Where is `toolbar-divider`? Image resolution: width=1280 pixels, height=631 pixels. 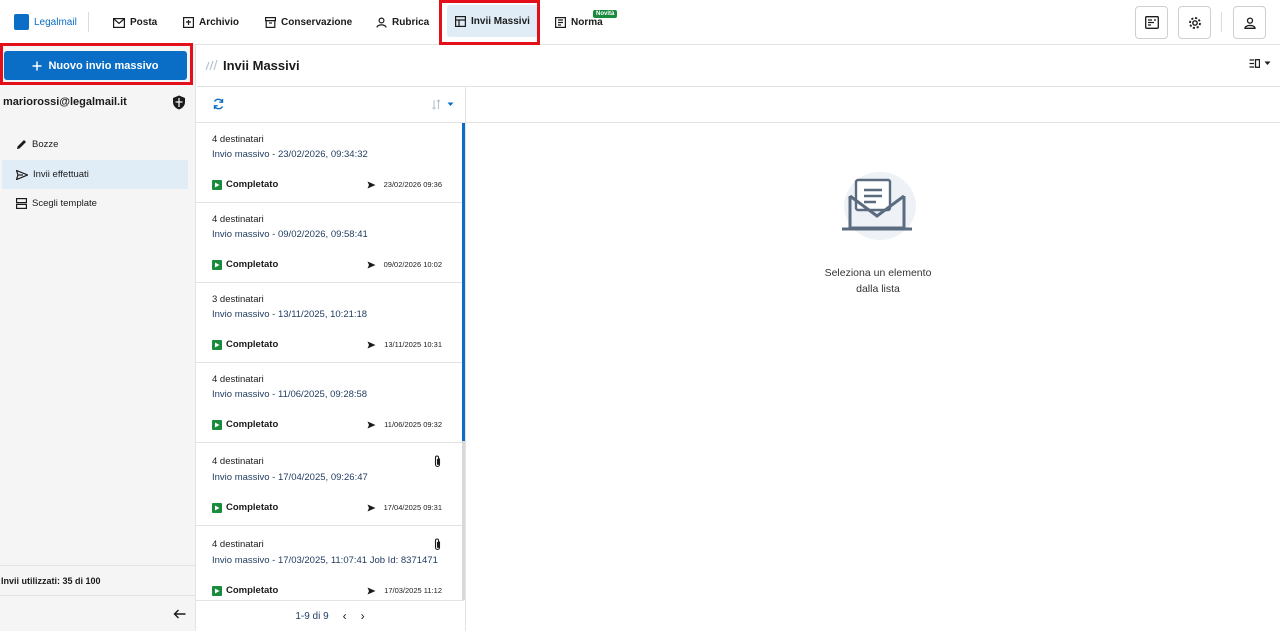
toolbar-divider is located at coordinates (1221, 22).